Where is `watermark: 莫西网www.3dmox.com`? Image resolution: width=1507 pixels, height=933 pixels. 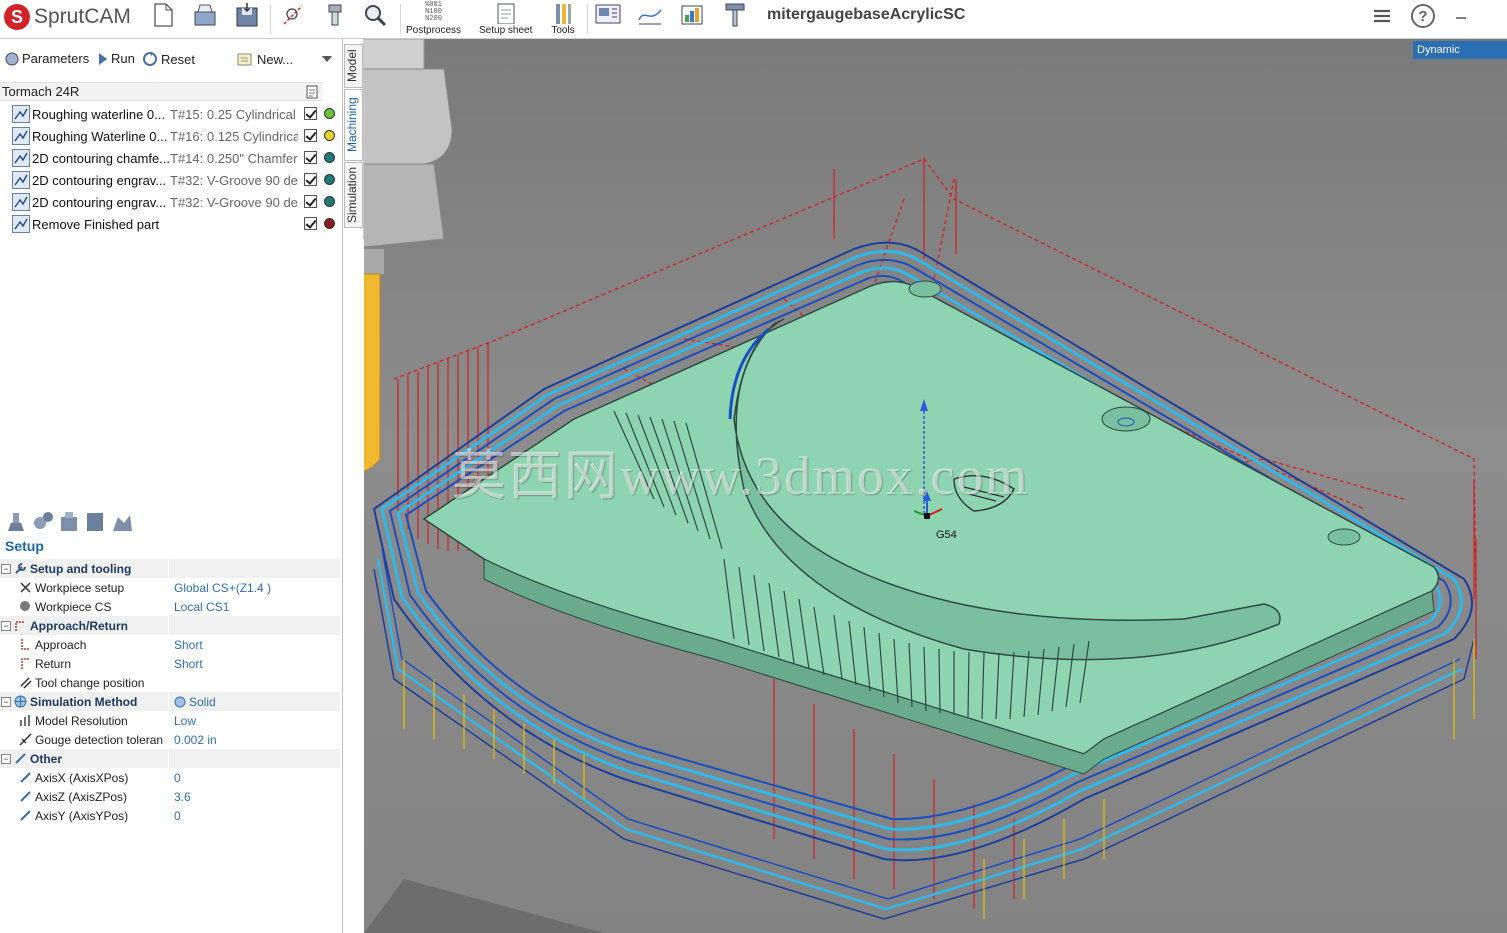 watermark: 莫西网www.3dmox.com is located at coordinates (741, 476).